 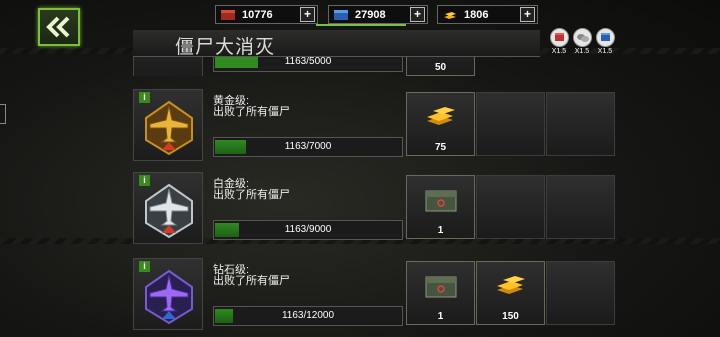 I want to click on side-edge-tab, so click(x=3, y=114).